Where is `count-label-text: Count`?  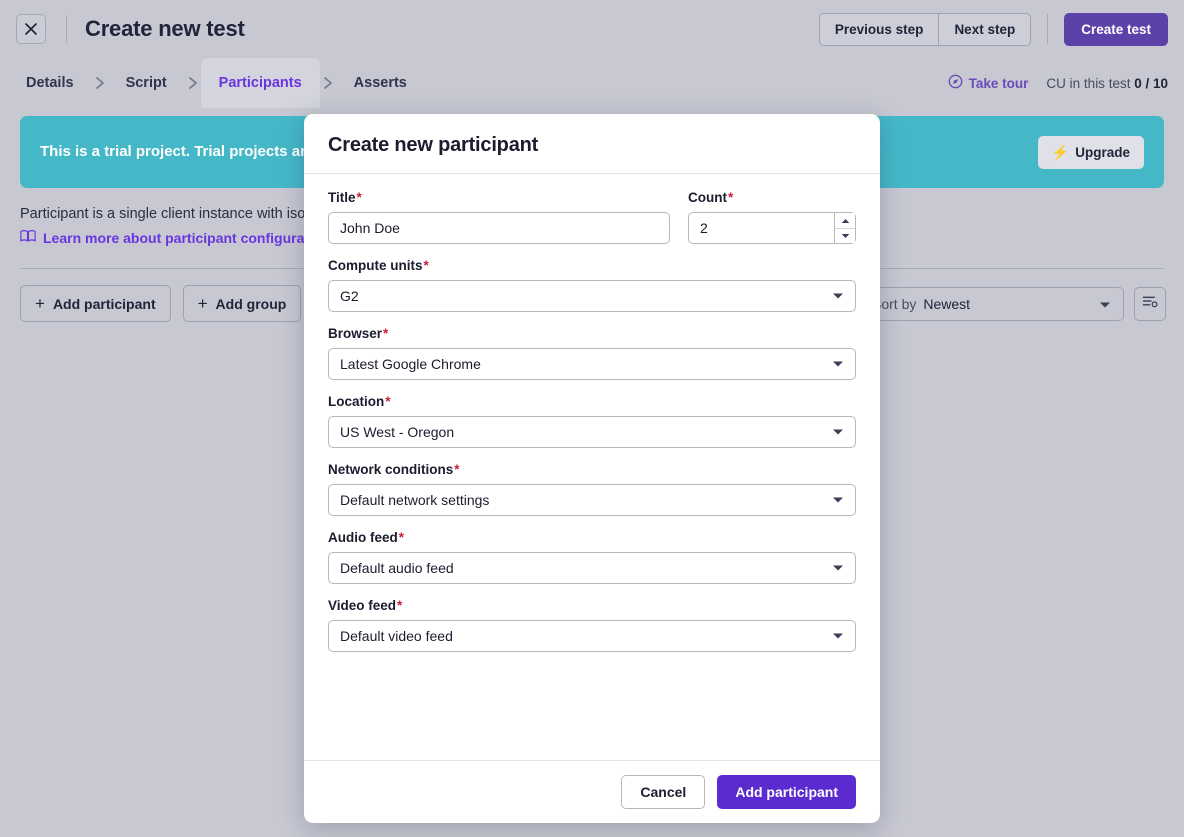 count-label-text: Count is located at coordinates (707, 197).